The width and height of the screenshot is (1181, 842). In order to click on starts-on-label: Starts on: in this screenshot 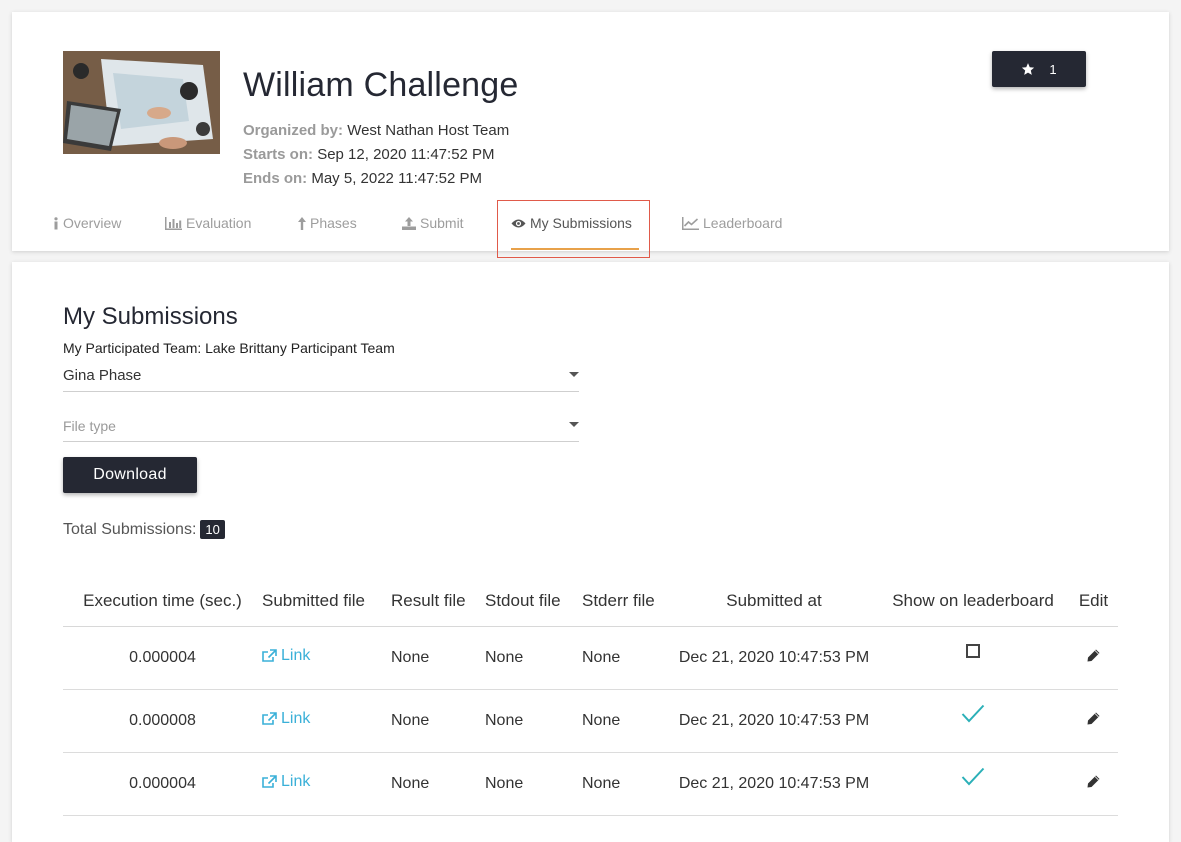, I will do `click(278, 154)`.